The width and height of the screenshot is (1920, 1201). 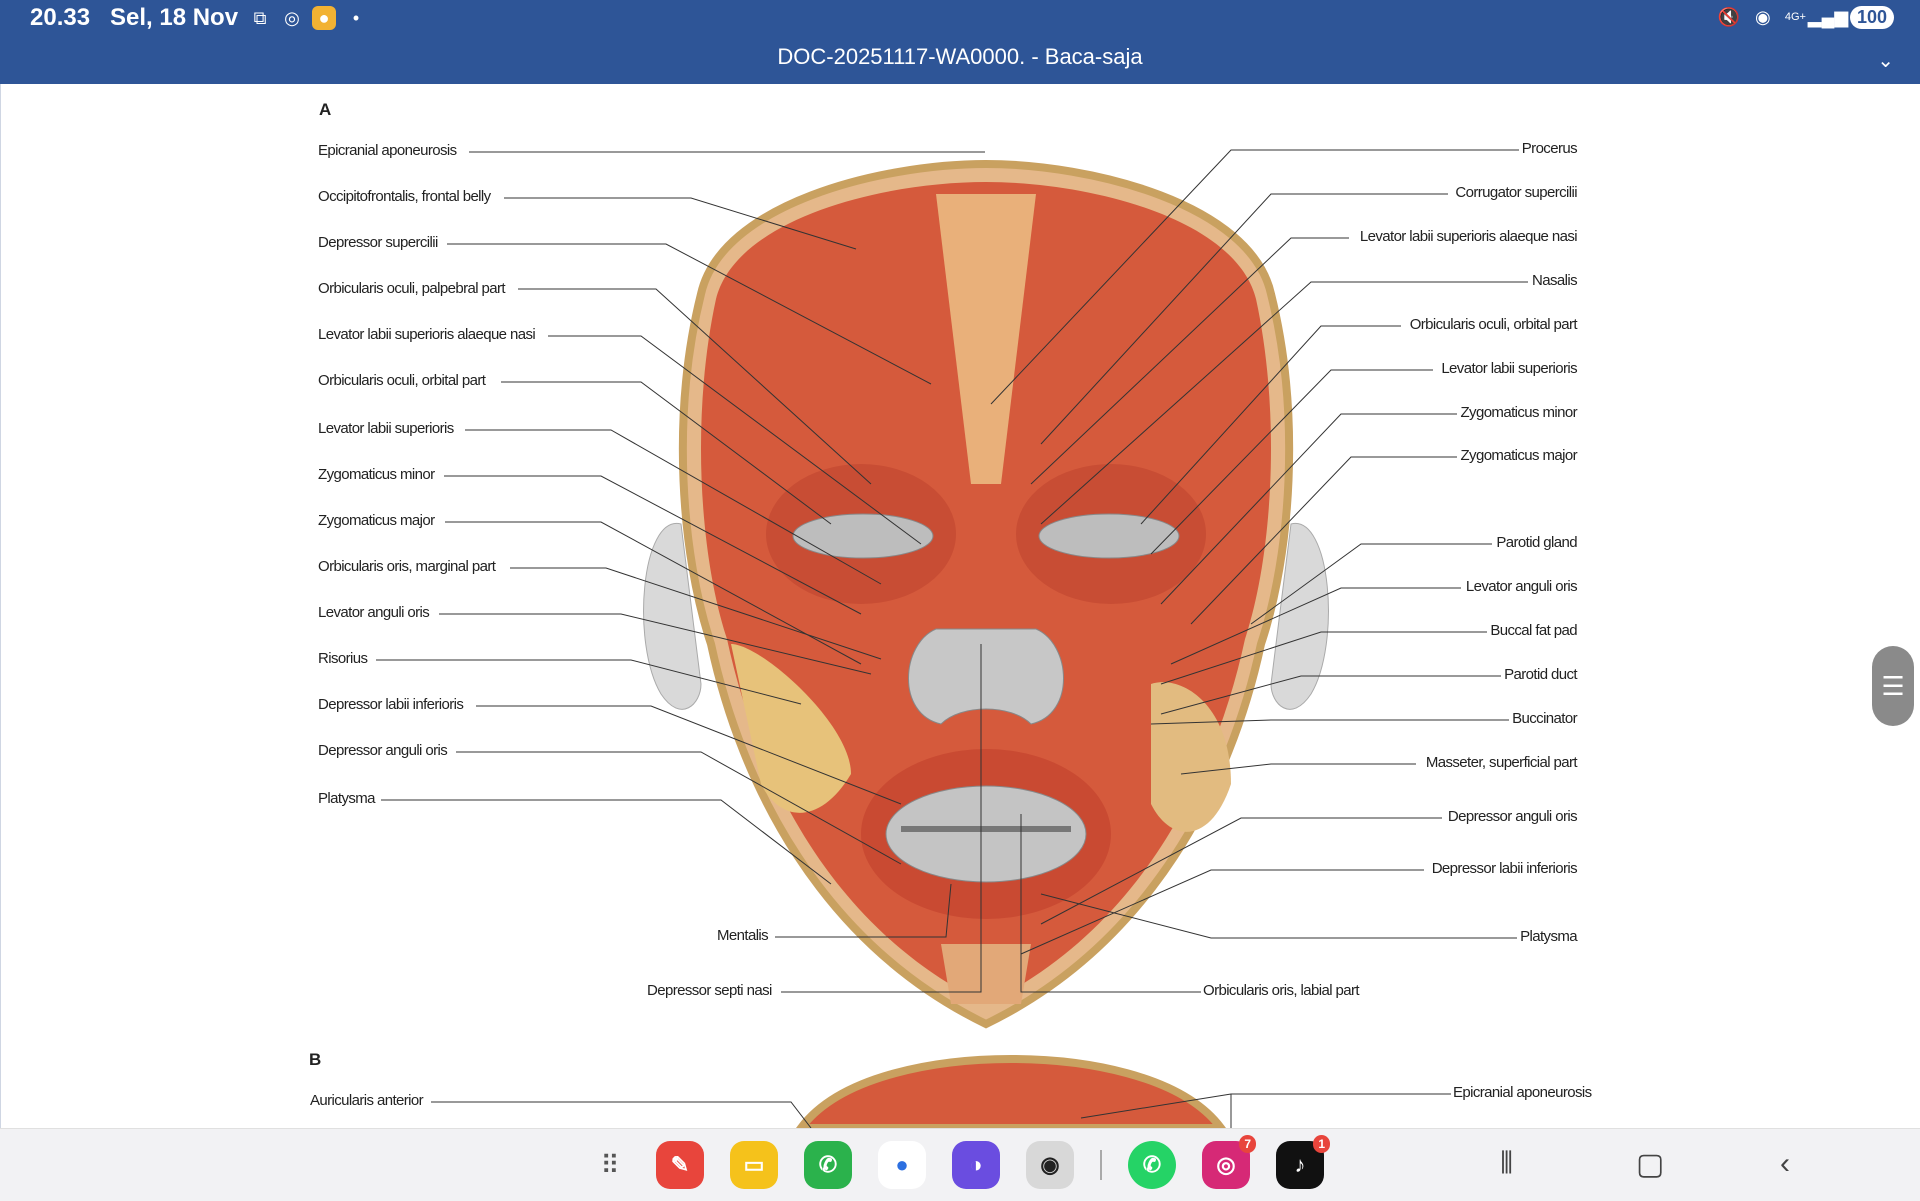 What do you see at coordinates (754, 1165) in the screenshot?
I see `files-app-icon: ▭` at bounding box center [754, 1165].